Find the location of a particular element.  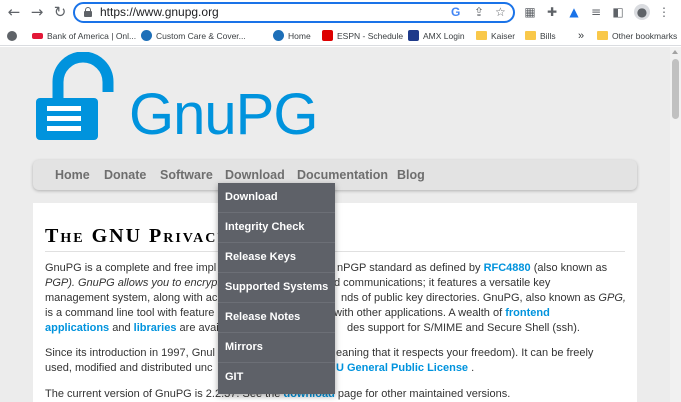

text: (also known as is located at coordinates (570, 268).